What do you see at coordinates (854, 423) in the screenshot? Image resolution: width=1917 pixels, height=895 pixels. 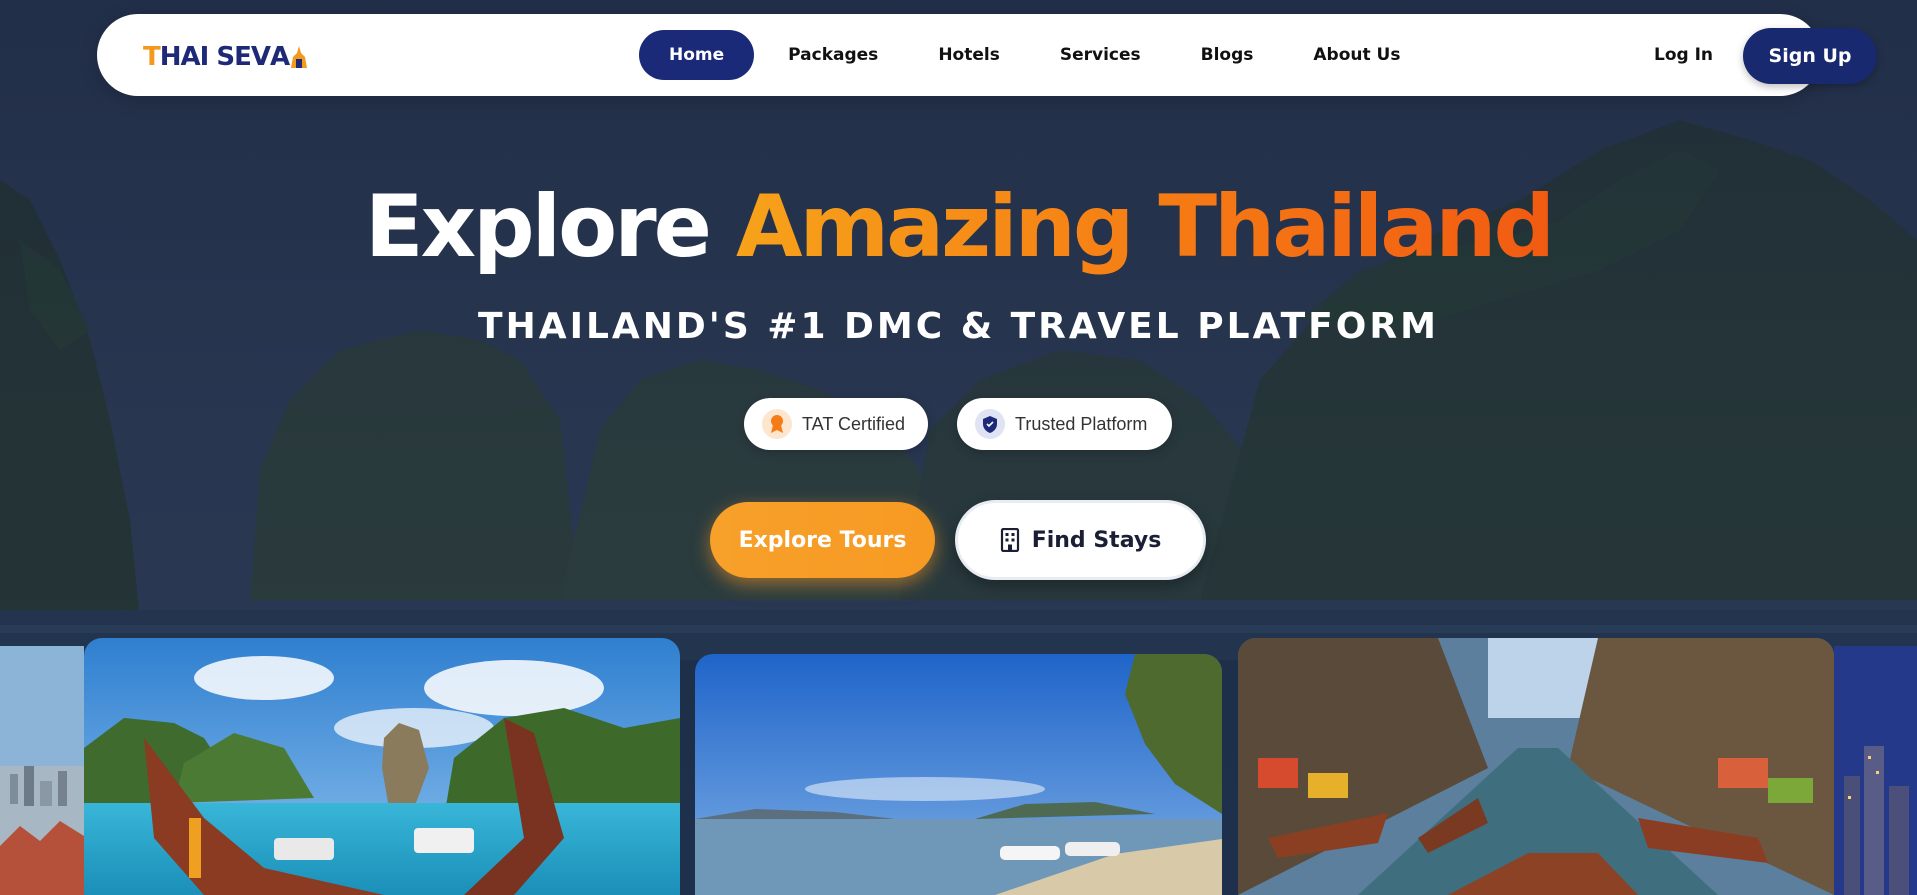 I see `tat-certified-label: TAT Certified` at bounding box center [854, 423].